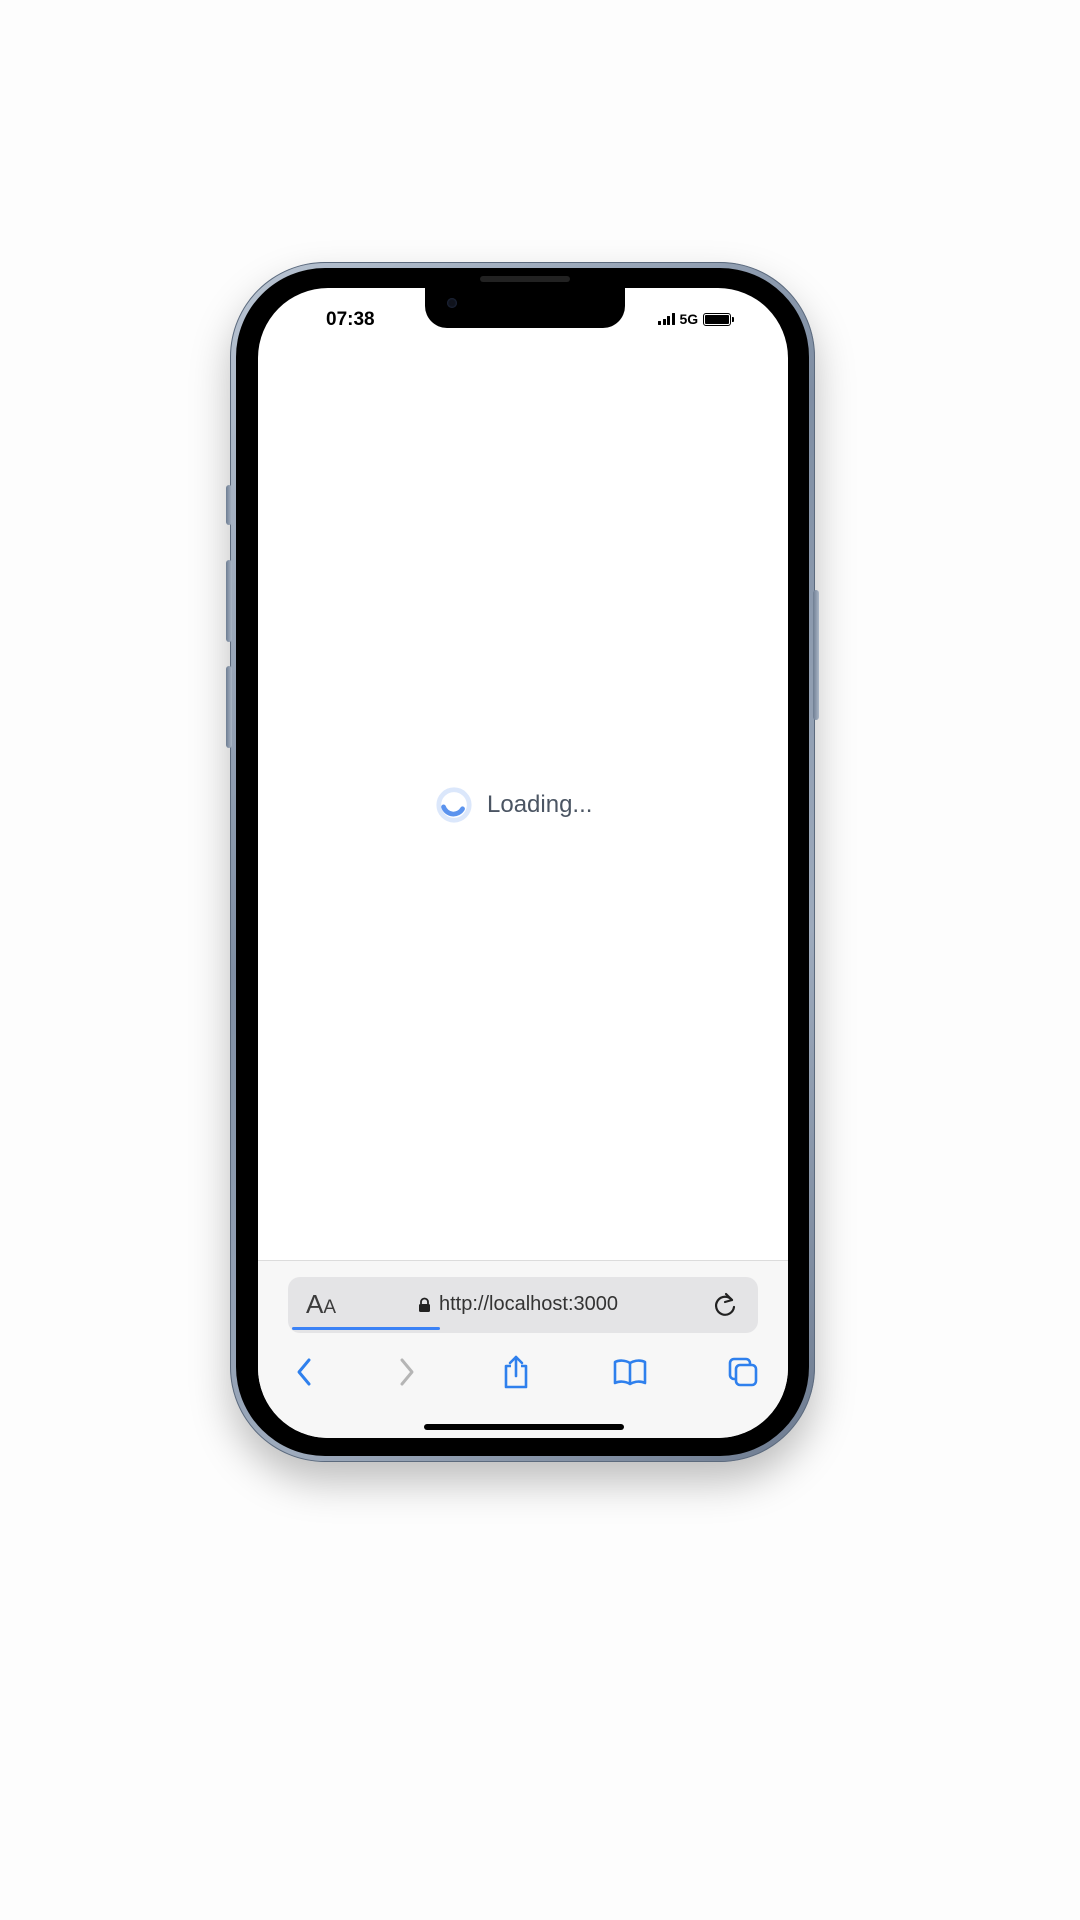 The width and height of the screenshot is (1080, 1920). Describe the element at coordinates (524, 1427) in the screenshot. I see `home-indicator` at that location.